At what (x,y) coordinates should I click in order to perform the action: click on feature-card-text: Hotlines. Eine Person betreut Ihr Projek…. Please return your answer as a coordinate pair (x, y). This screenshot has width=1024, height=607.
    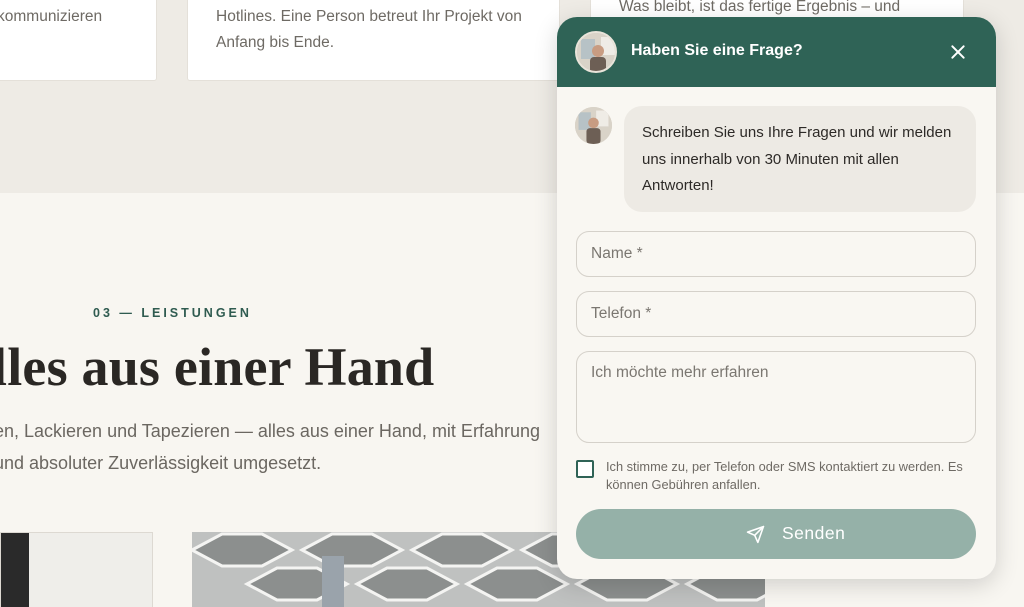
    Looking at the image, I should click on (369, 29).